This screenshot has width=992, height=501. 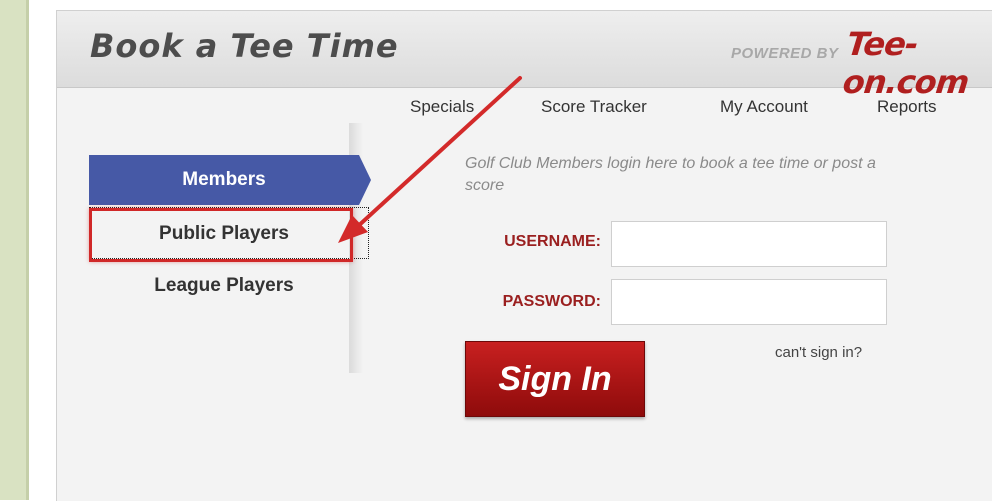 What do you see at coordinates (749, 244) in the screenshot?
I see `username-field` at bounding box center [749, 244].